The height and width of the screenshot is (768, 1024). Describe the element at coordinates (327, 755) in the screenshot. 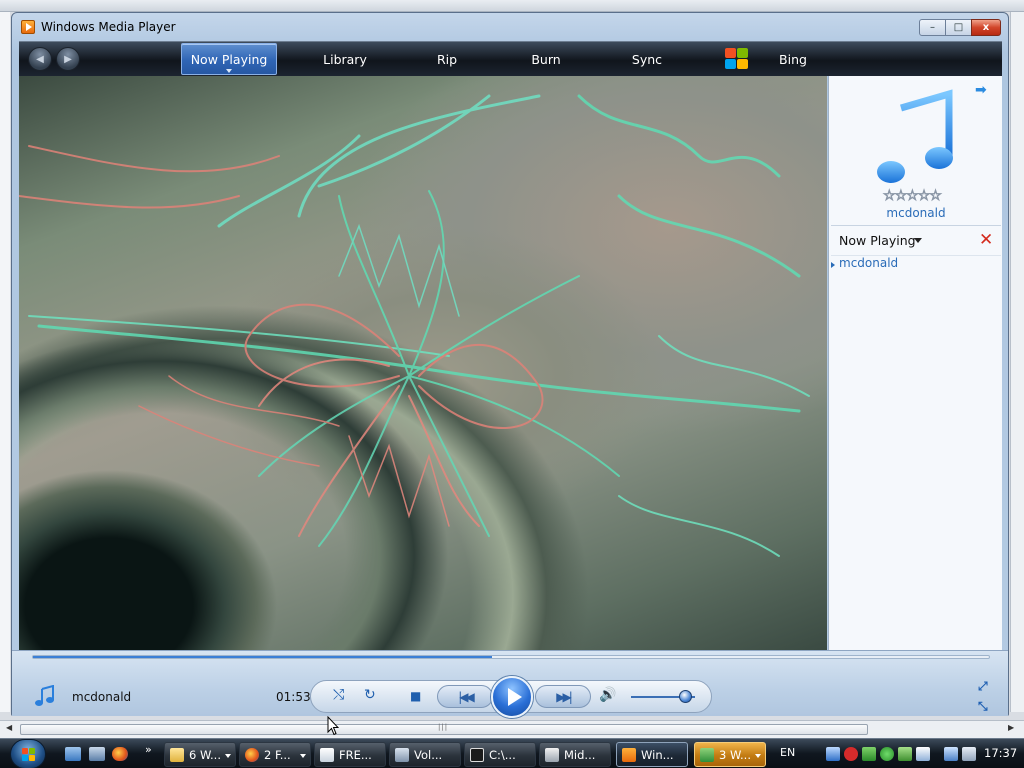

I see `document-icon` at that location.